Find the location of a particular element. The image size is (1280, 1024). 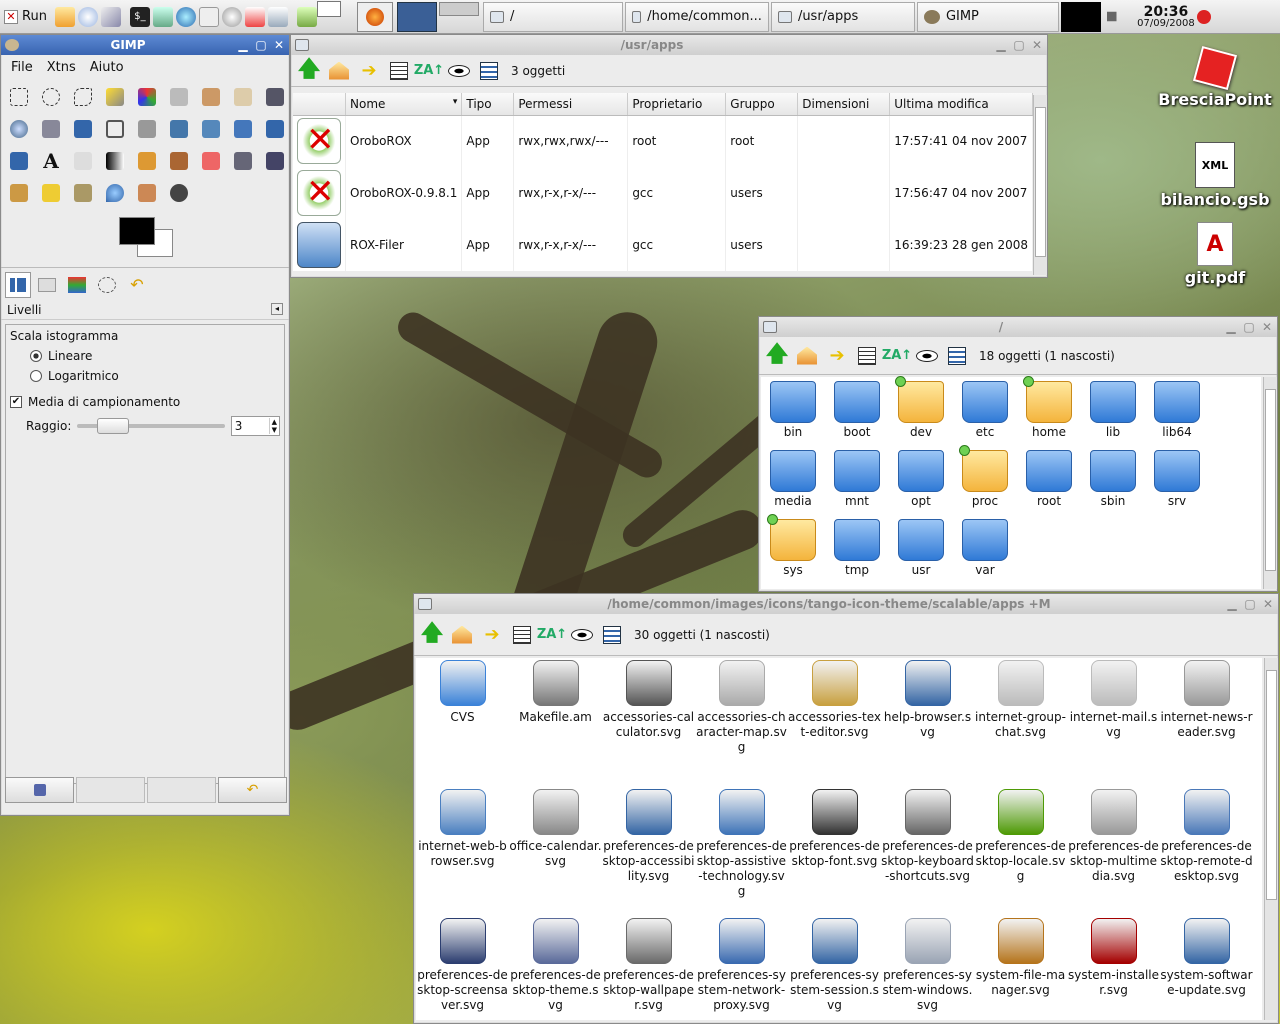

usr-apps-titlebar: /usr/apps ▁ ▢ ✕ is located at coordinates (669, 45).